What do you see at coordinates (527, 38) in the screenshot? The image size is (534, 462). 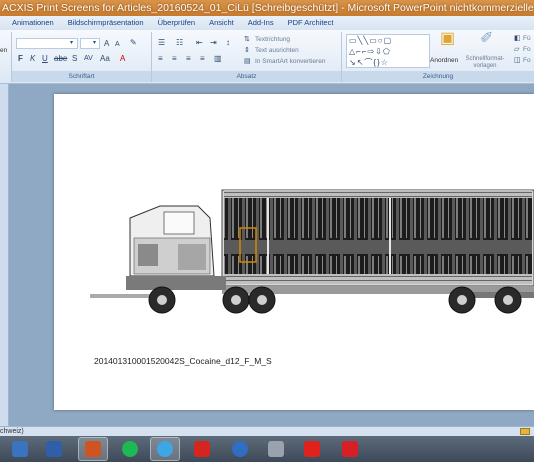 I see `shape-fill-button: Fü` at bounding box center [527, 38].